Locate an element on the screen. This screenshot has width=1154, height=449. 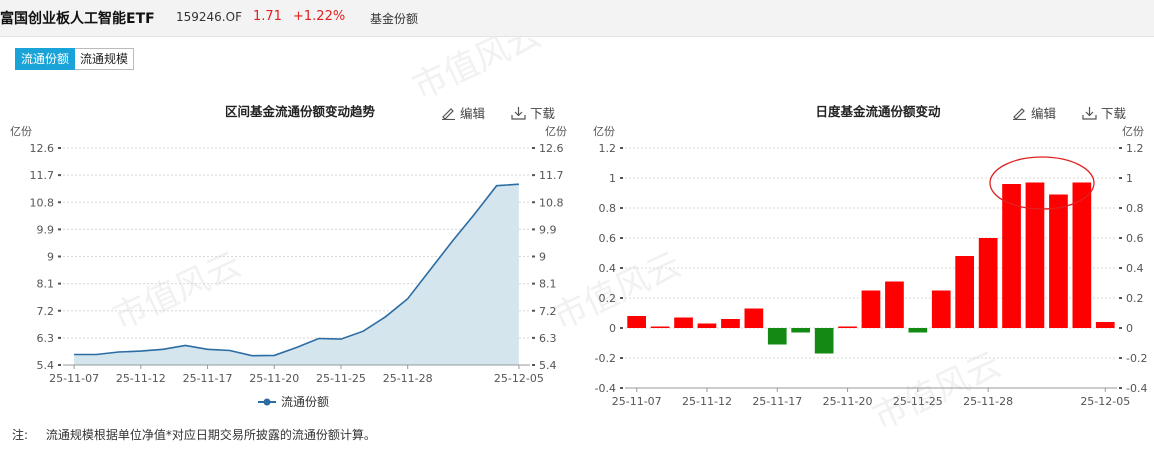
right-xtick-label: 25-12-05 is located at coordinates (1105, 401).